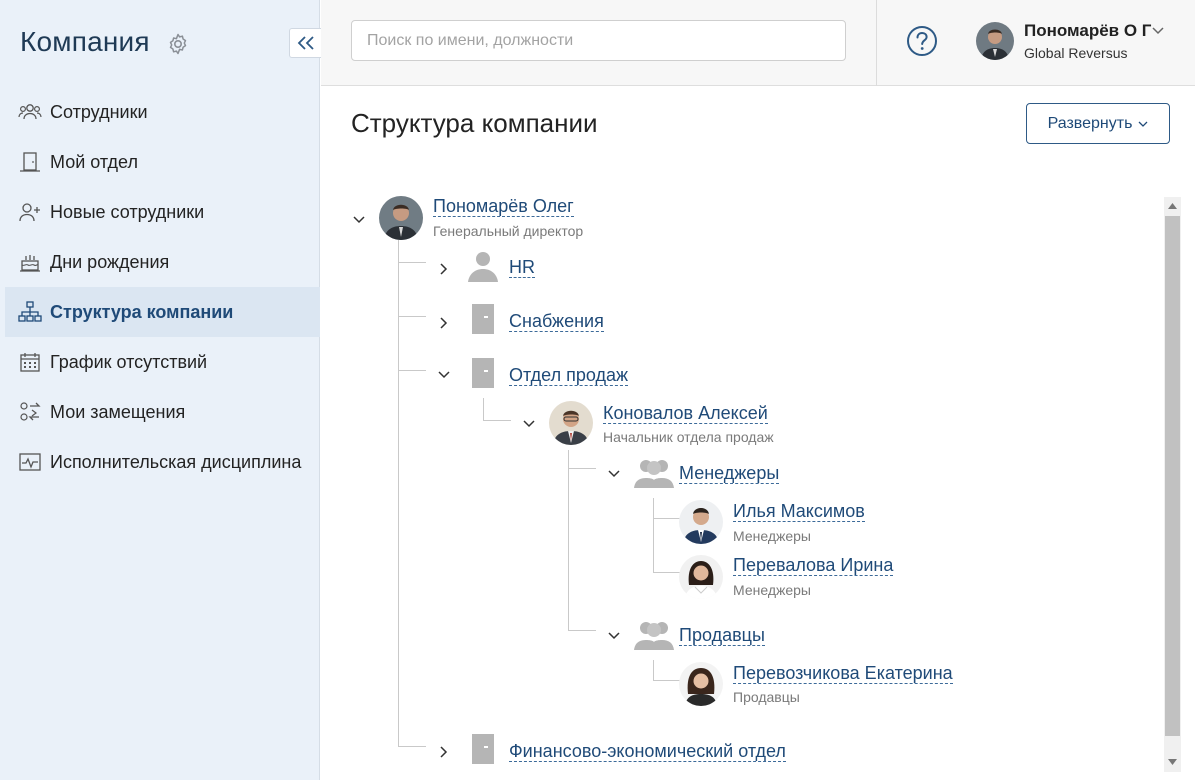 This screenshot has width=1195, height=780. I want to click on sidebar-item-absence-schedule: График отсутствий, so click(162, 362).